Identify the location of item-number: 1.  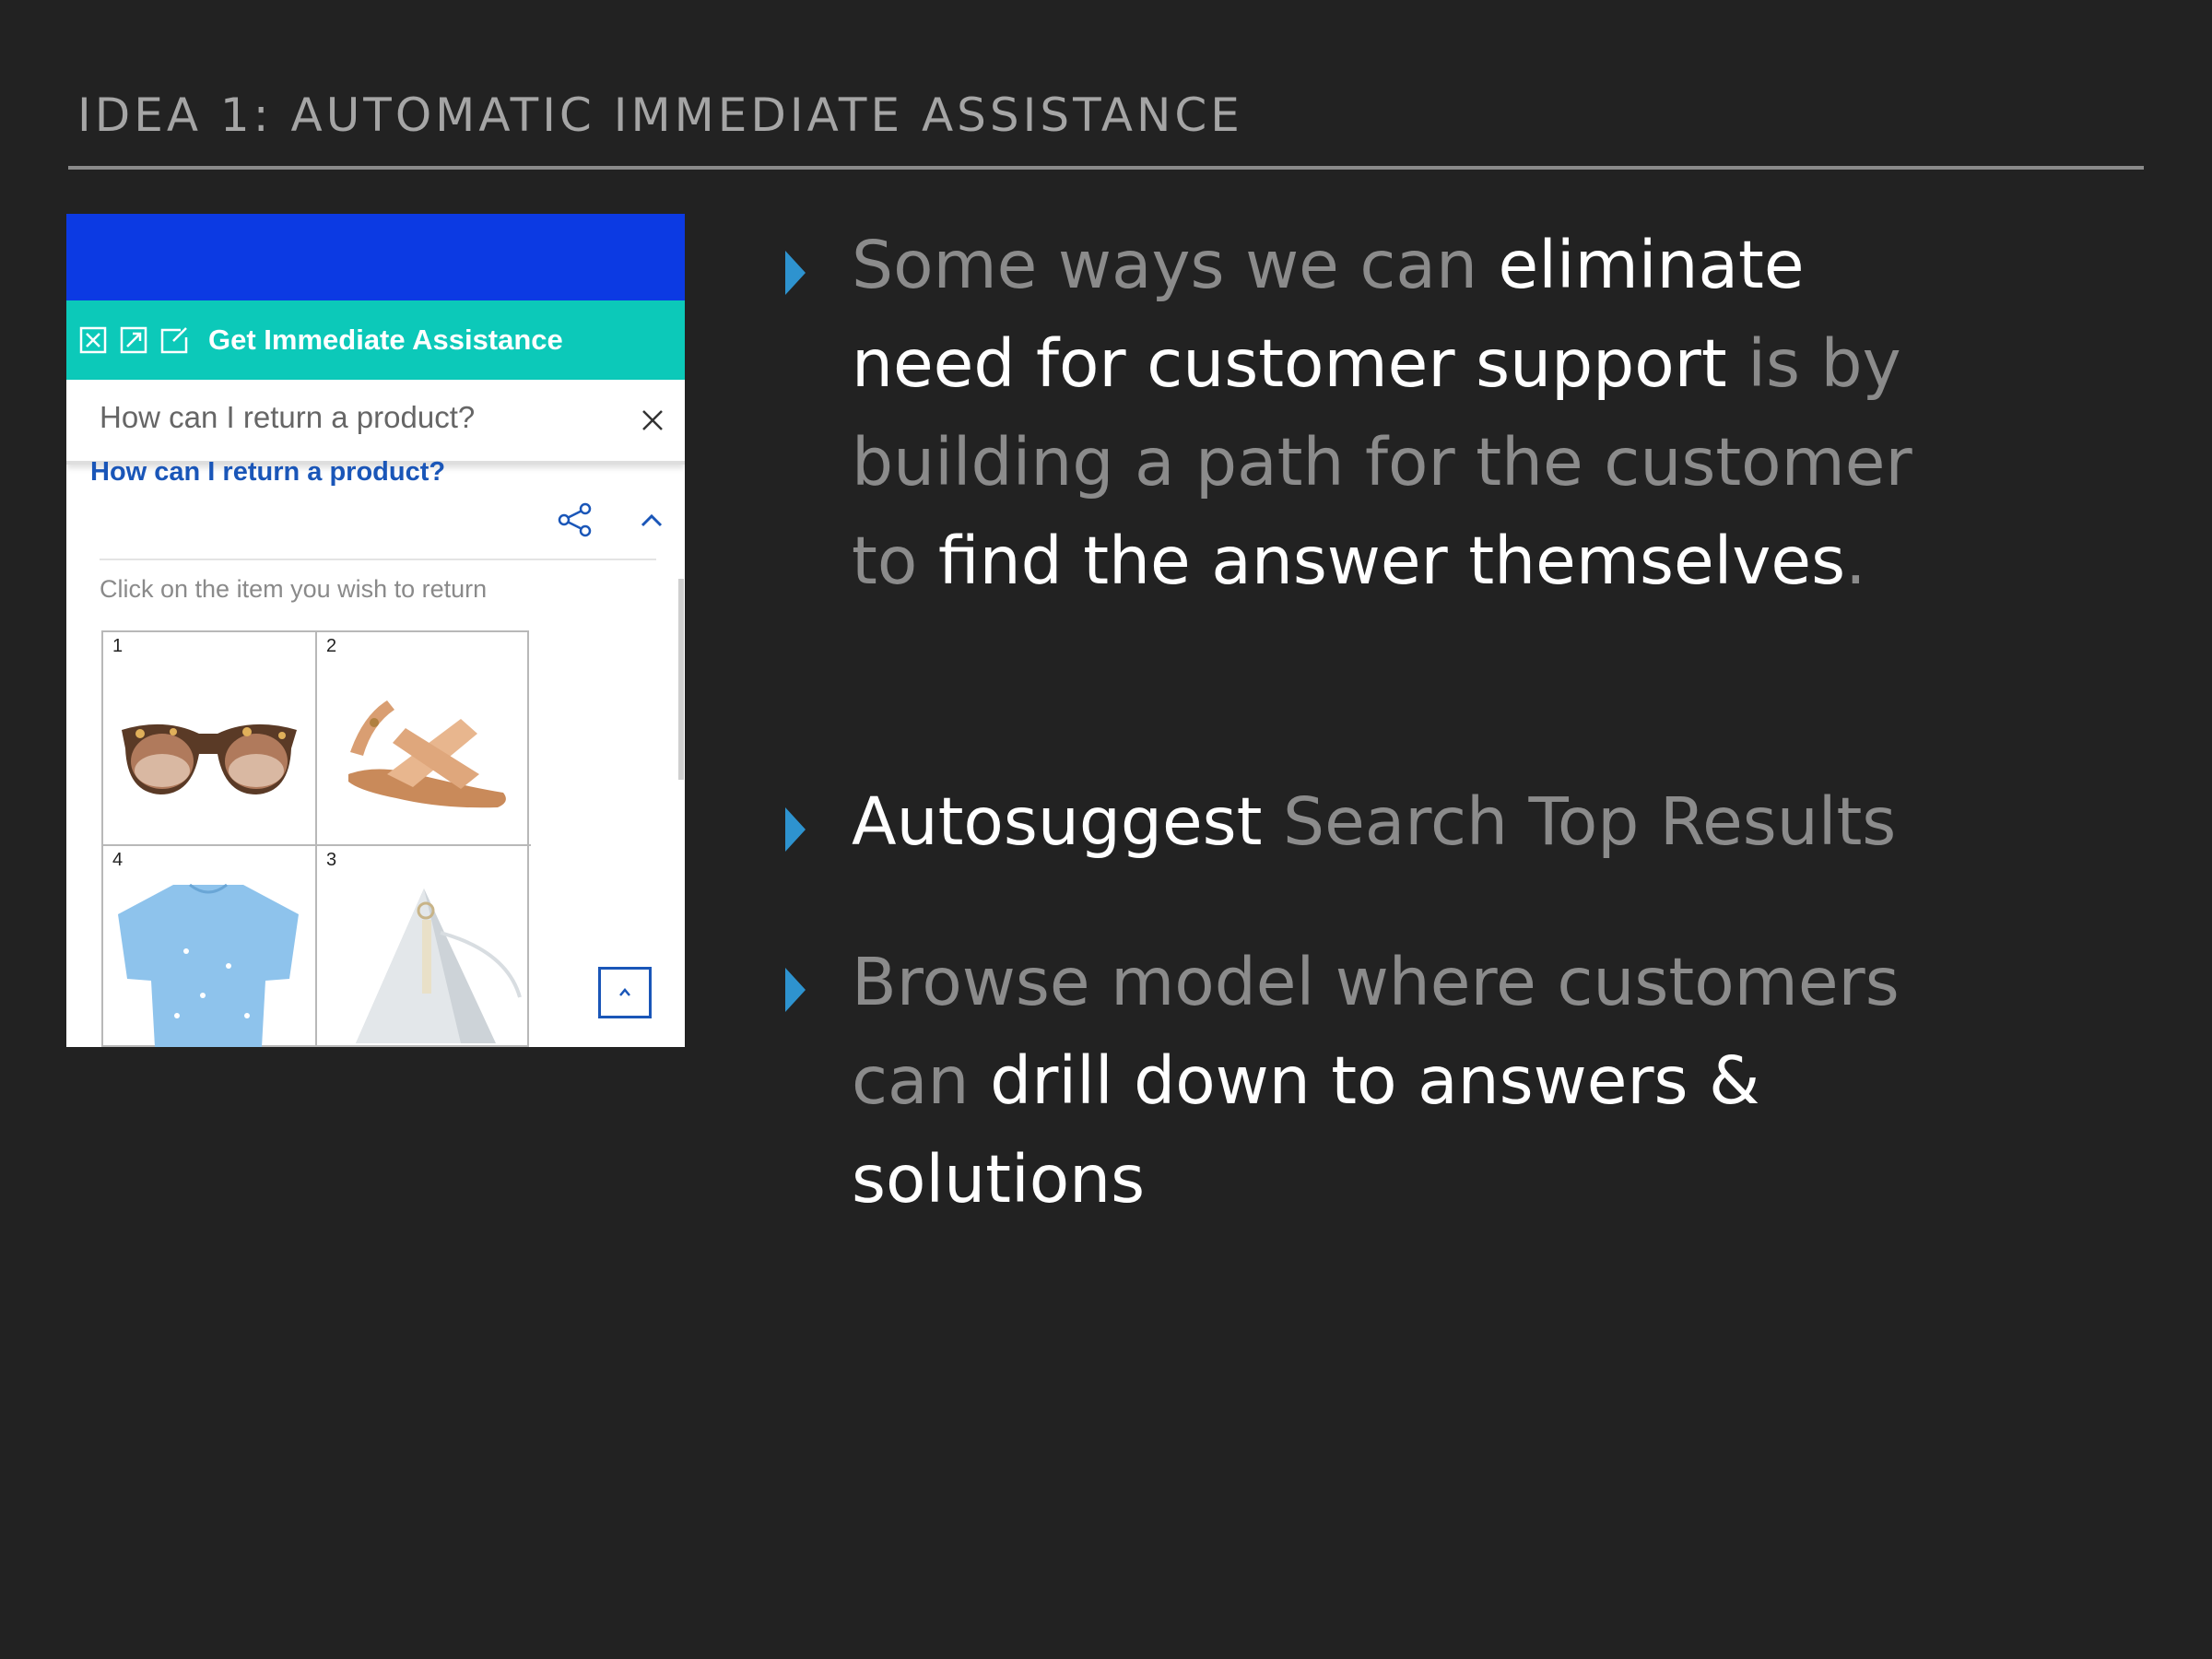
(118, 646).